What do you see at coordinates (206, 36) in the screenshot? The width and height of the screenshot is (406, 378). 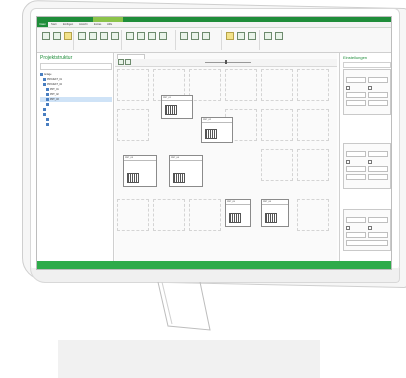 I see `group-icon` at bounding box center [206, 36].